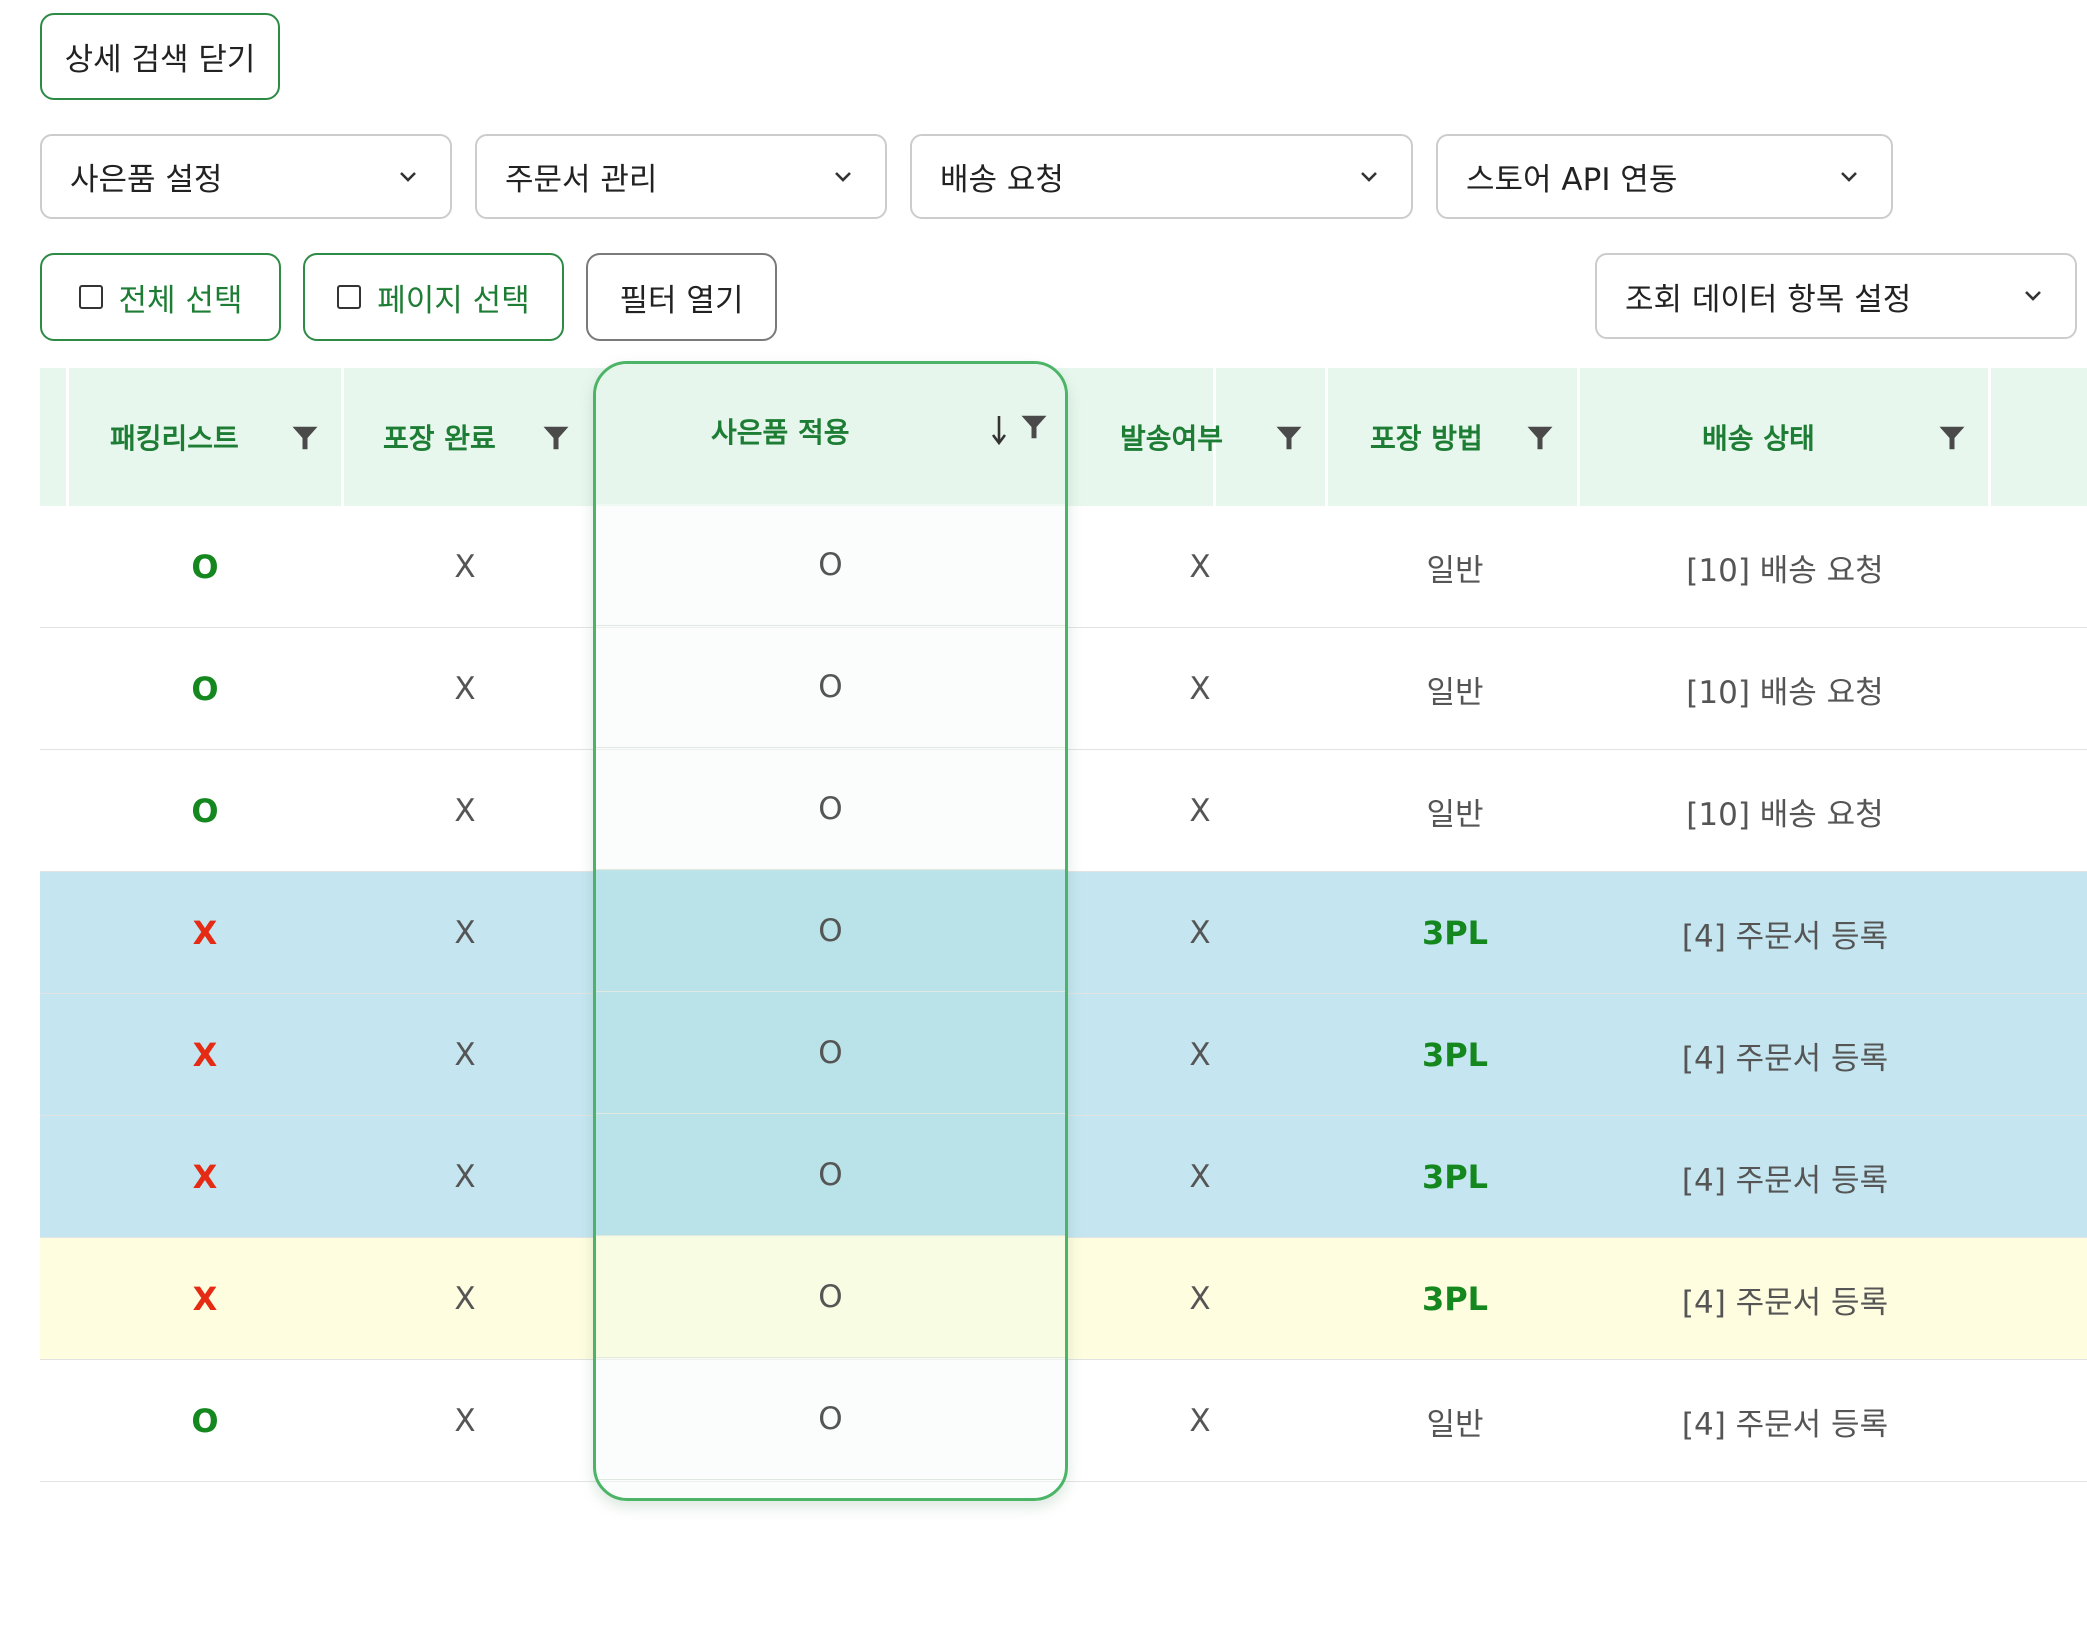 The width and height of the screenshot is (2087, 1633). I want to click on header-shipped: 발송여부, so click(1171, 437).